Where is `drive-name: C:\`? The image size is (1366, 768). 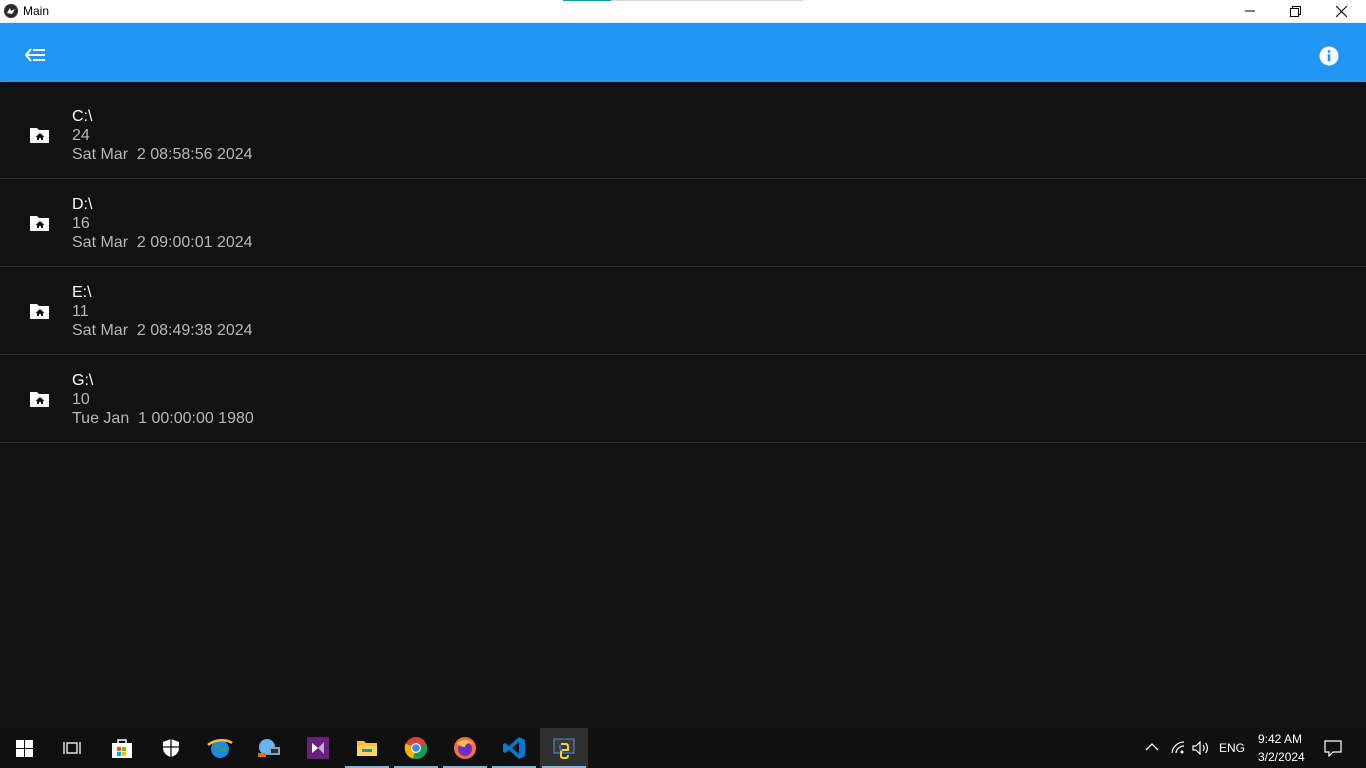 drive-name: C:\ is located at coordinates (82, 116).